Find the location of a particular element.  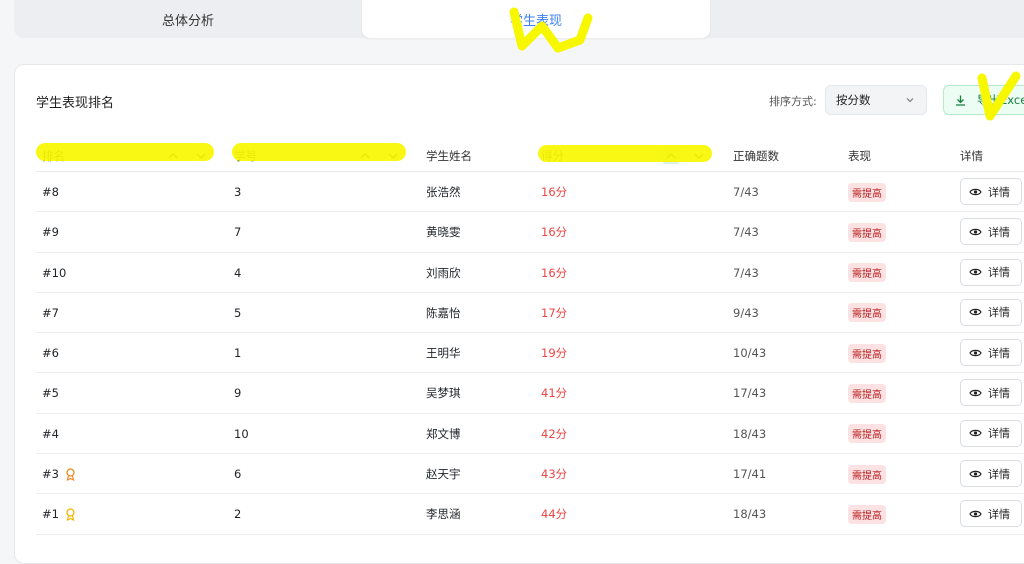

score-cell: 43分 is located at coordinates (554, 474).